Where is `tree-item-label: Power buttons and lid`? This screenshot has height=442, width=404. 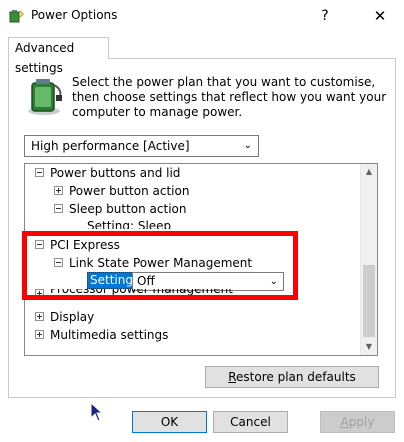
tree-item-label: Power buttons and lid is located at coordinates (115, 173).